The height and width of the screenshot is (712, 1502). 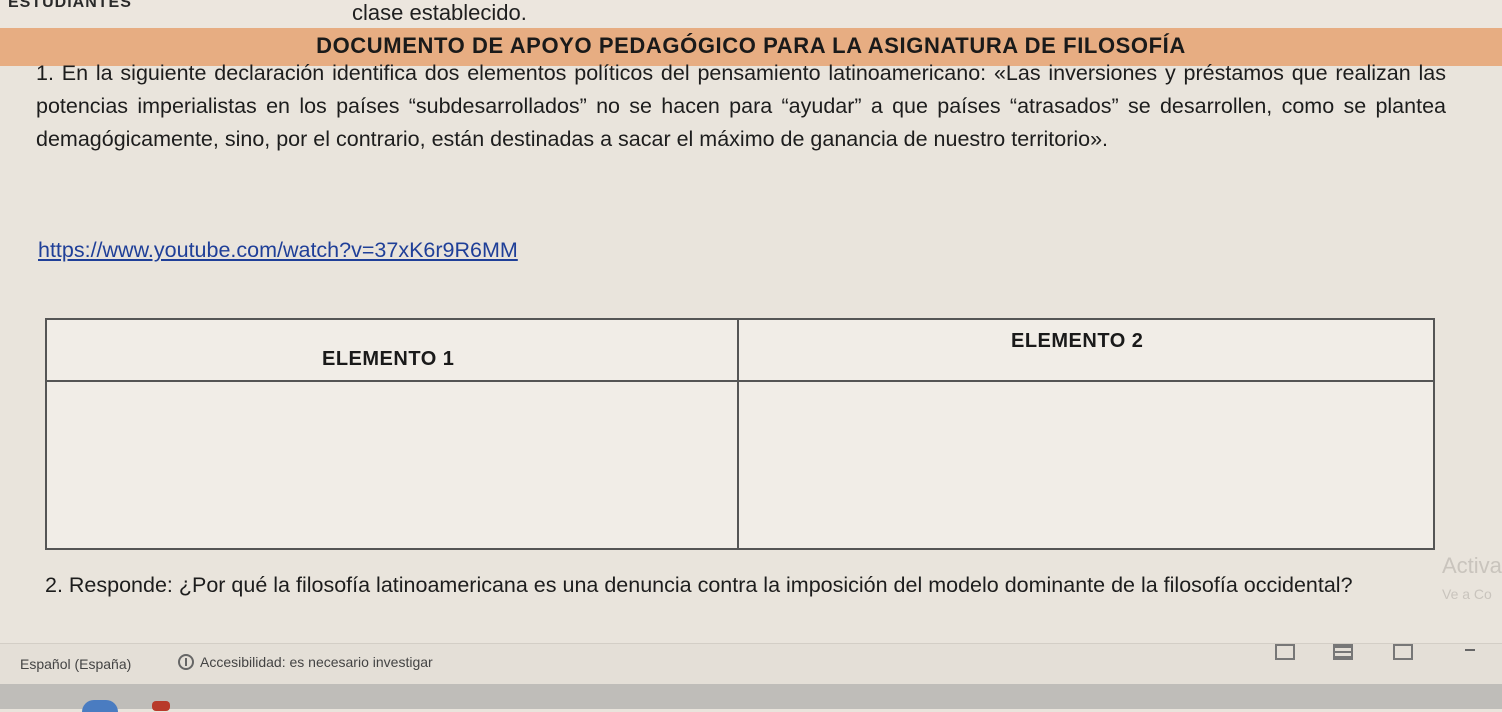 What do you see at coordinates (1403, 652) in the screenshot?
I see `web-layout-icon` at bounding box center [1403, 652].